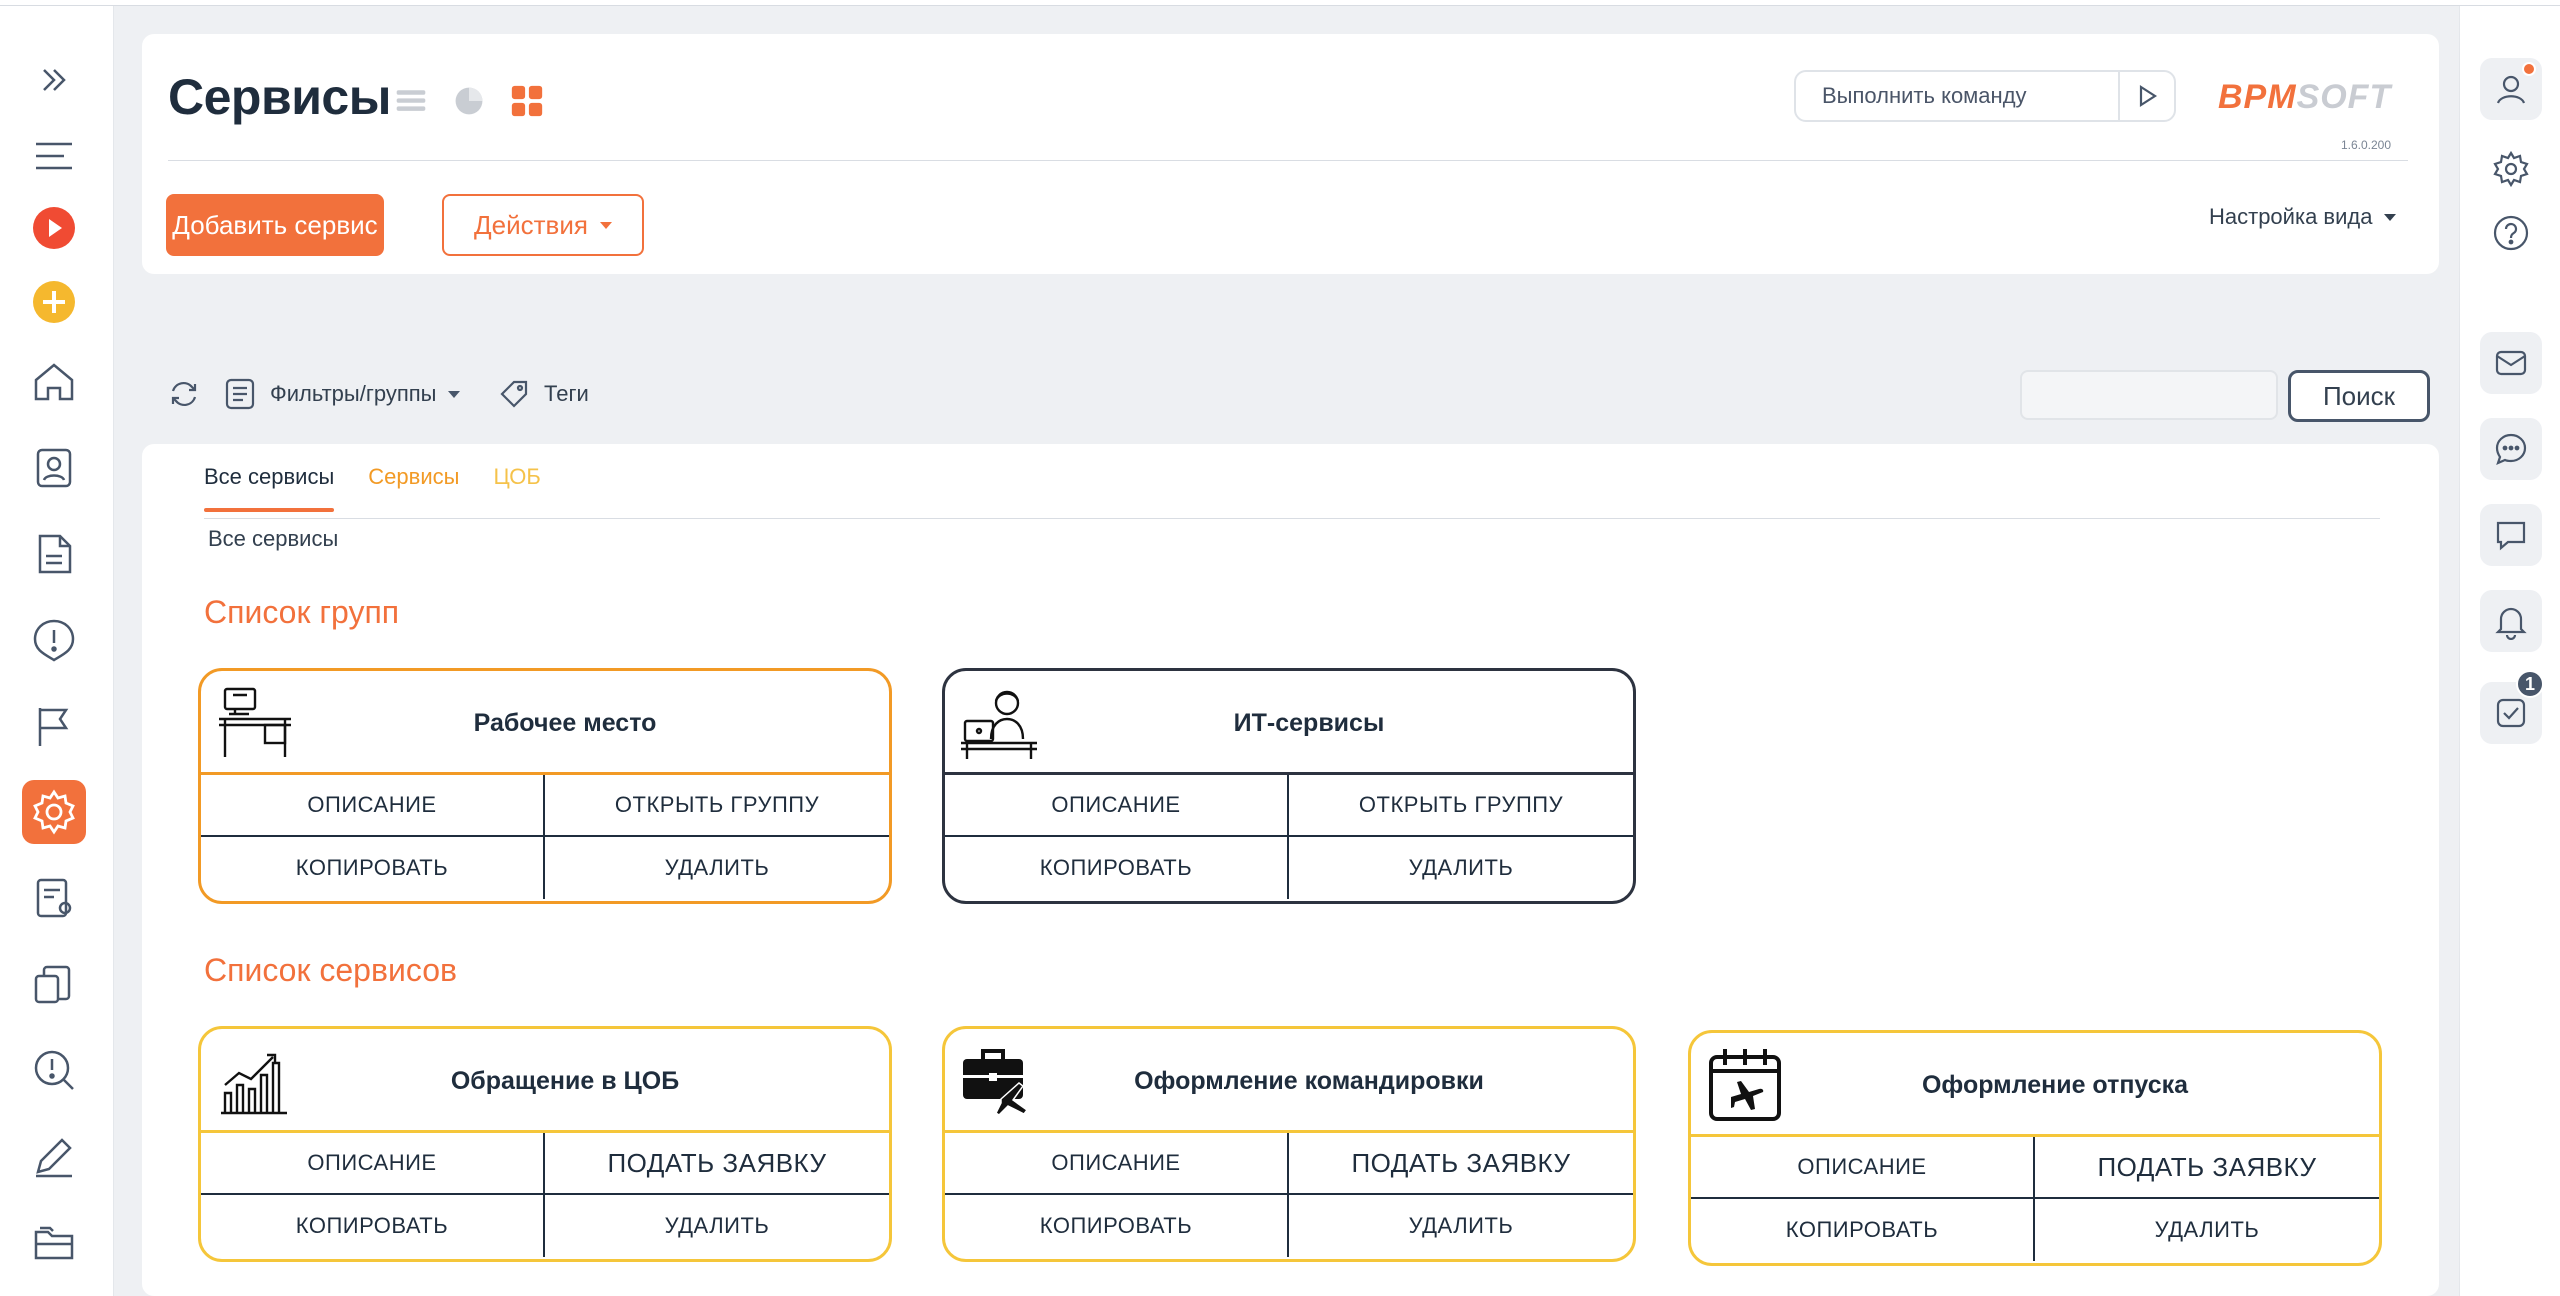 The height and width of the screenshot is (1296, 2560). I want to click on analytics-view-icon, so click(469, 101).